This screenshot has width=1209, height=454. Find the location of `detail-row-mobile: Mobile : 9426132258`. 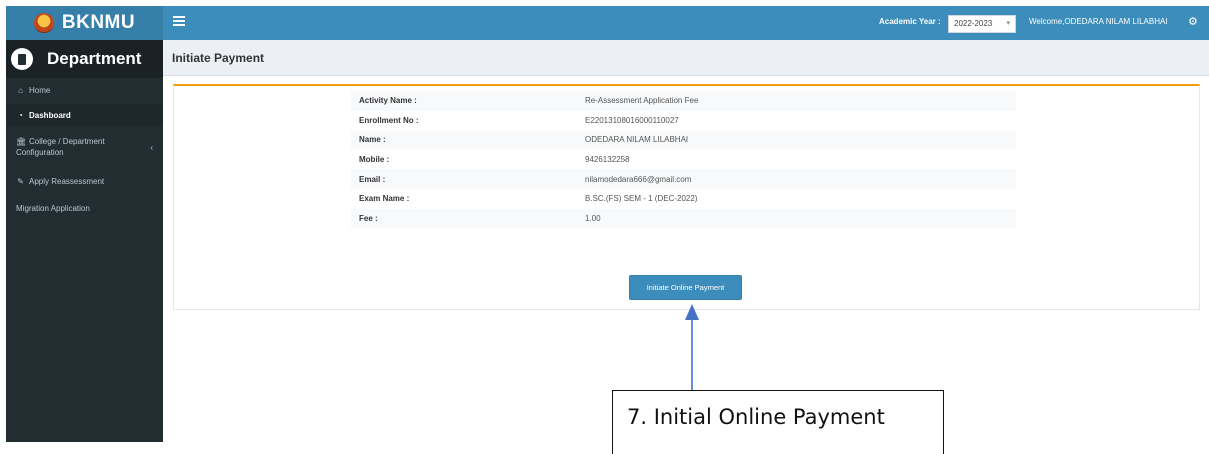

detail-row-mobile: Mobile : 9426132258 is located at coordinates (683, 160).